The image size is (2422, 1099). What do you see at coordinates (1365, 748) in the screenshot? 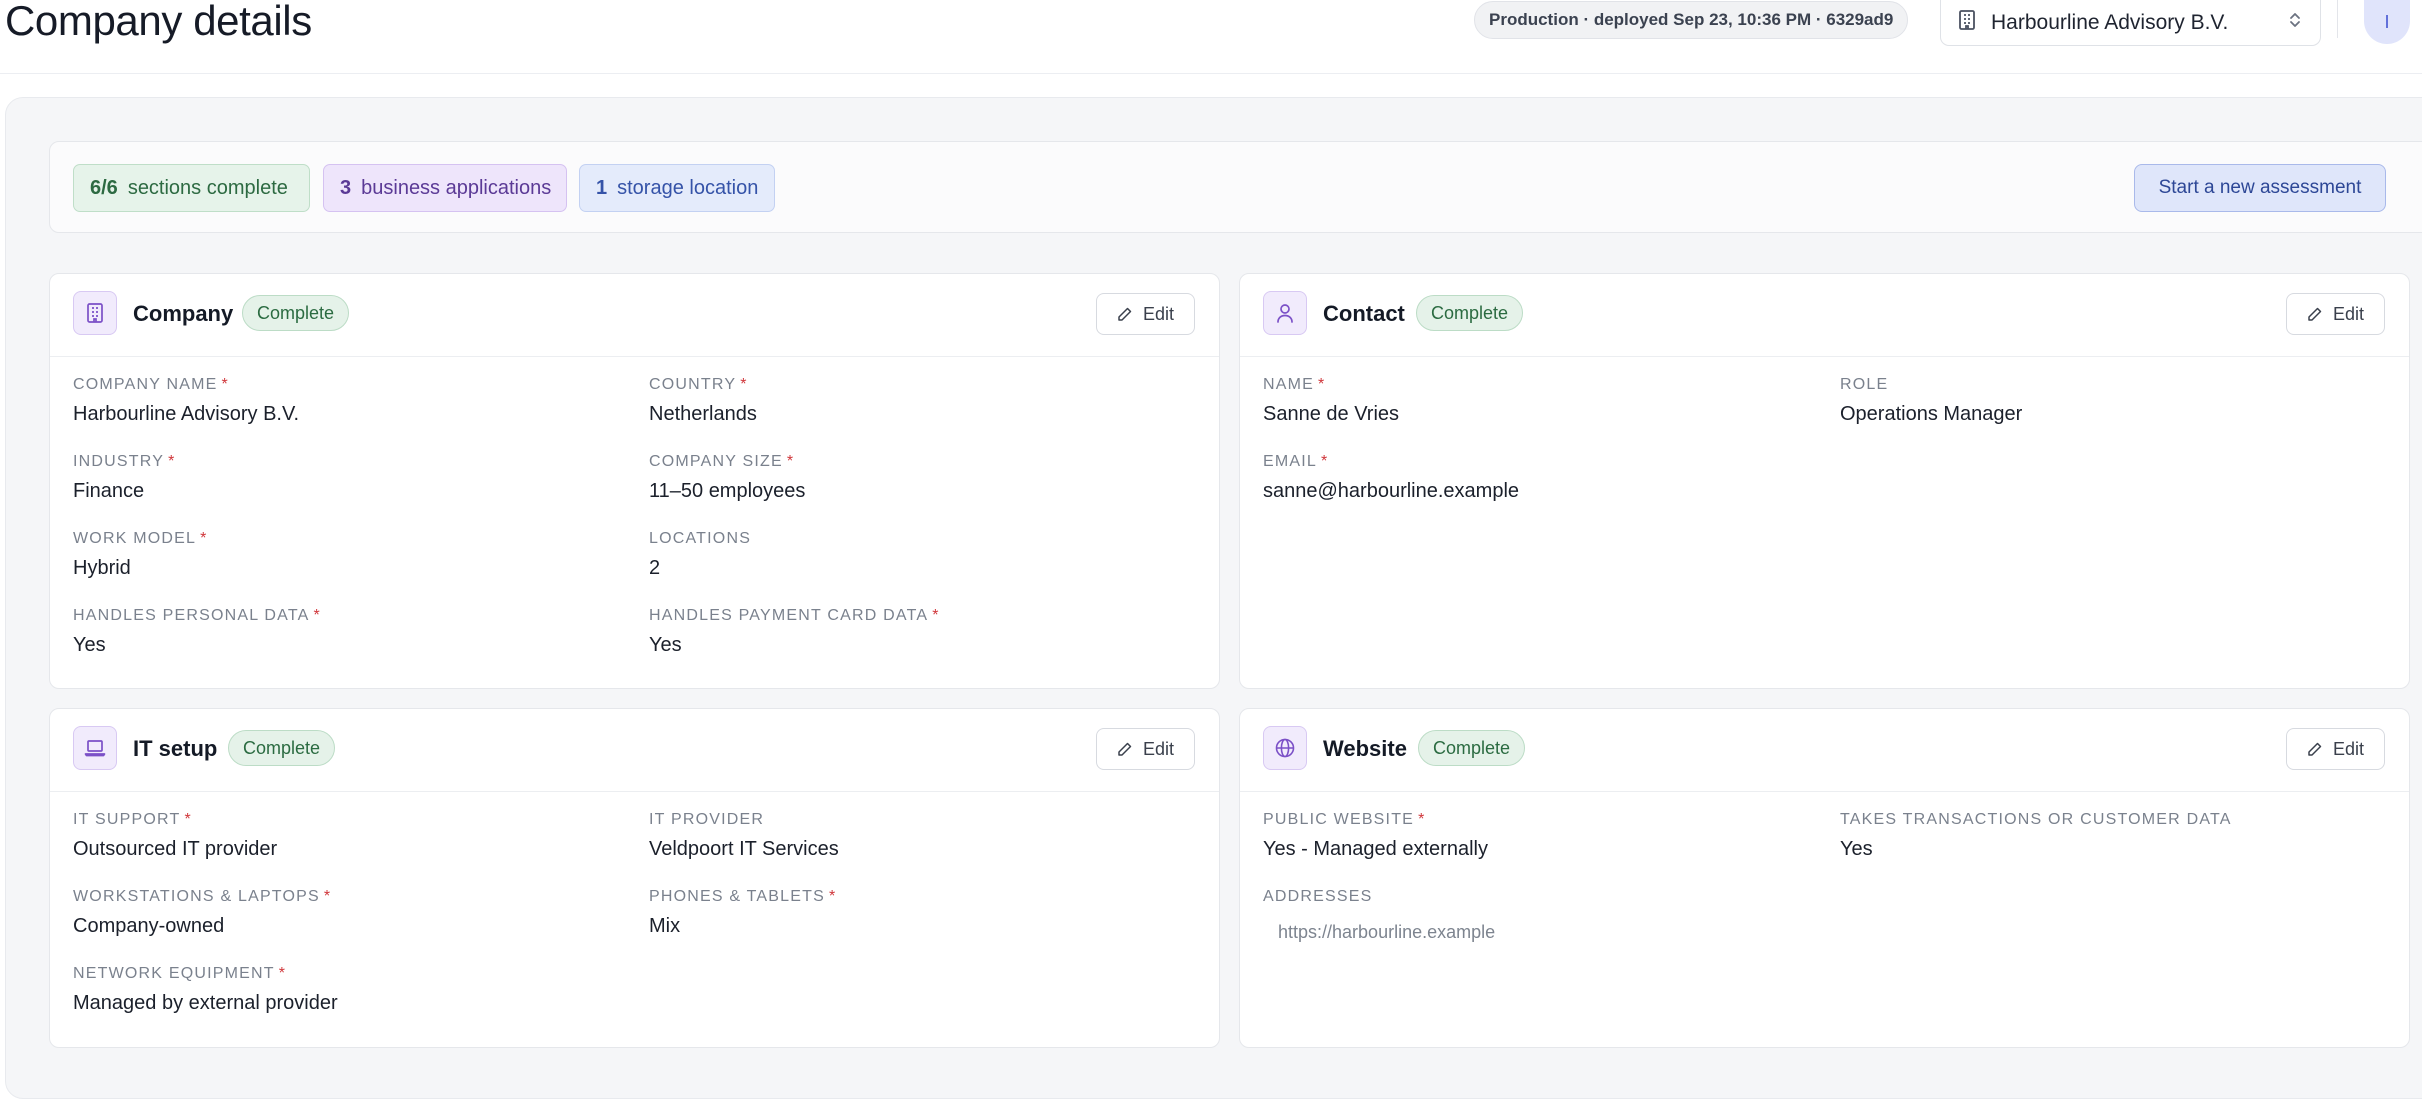
I see `website-card-title: Website` at bounding box center [1365, 748].